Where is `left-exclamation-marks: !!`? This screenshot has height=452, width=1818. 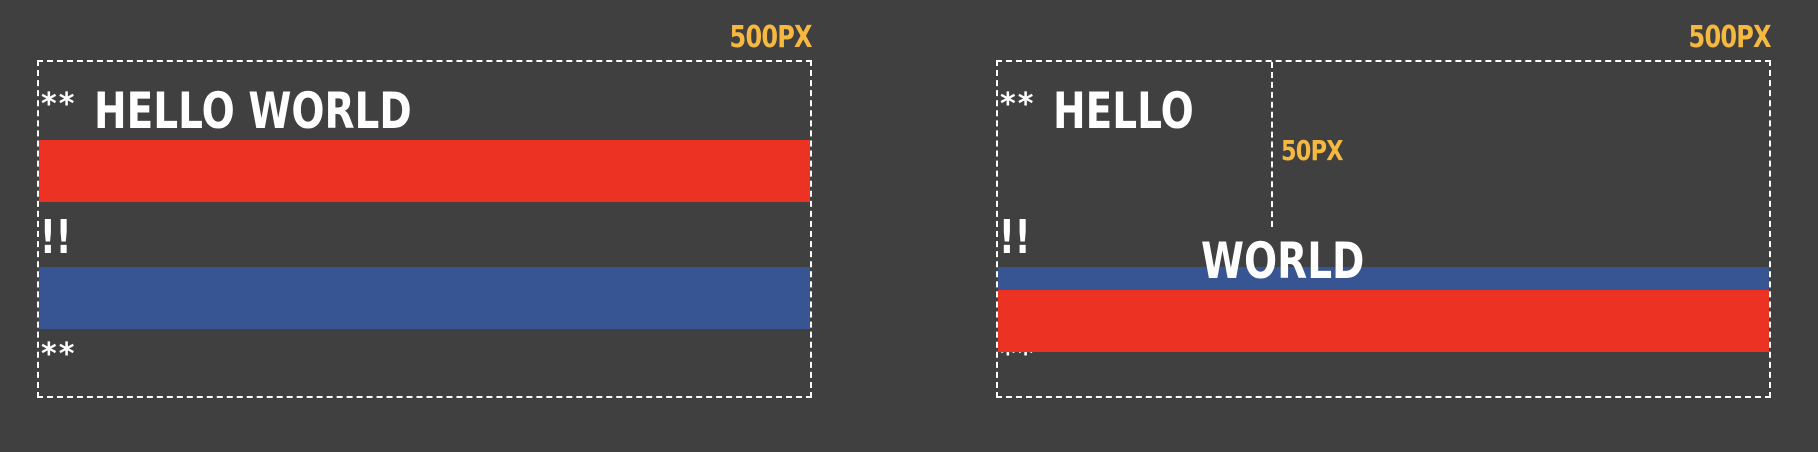 left-exclamation-marks: !! is located at coordinates (56, 237).